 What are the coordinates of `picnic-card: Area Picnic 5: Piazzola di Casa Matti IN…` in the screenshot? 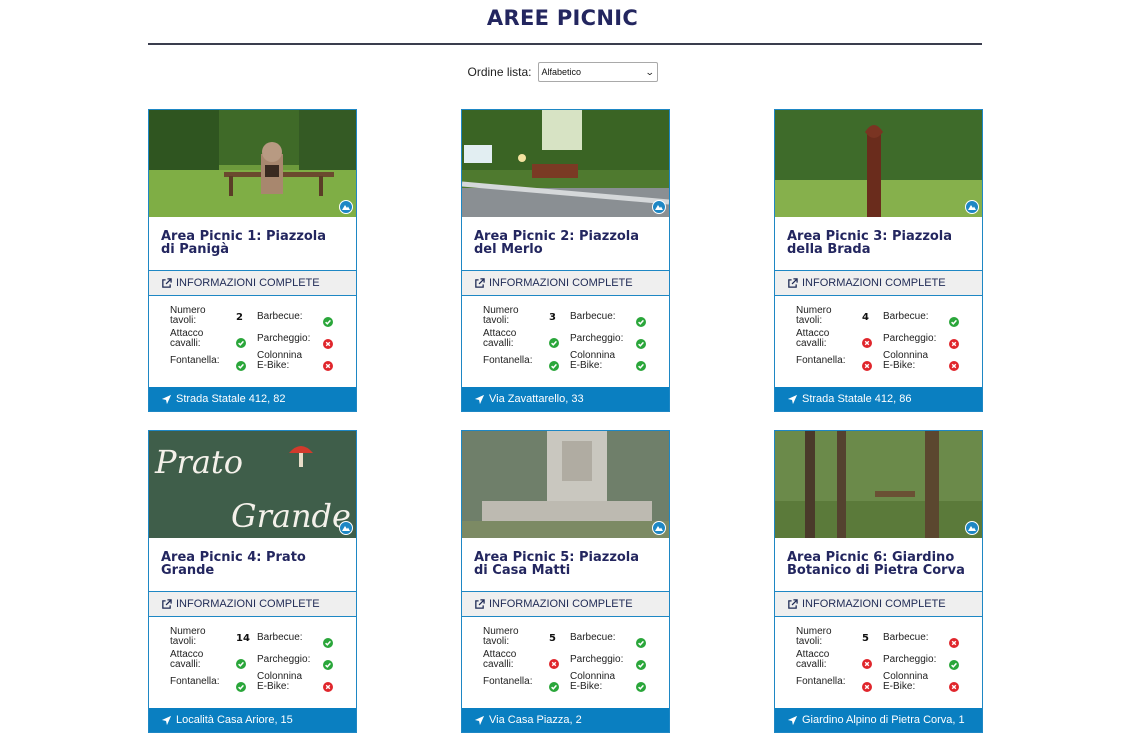 It's located at (565, 581).